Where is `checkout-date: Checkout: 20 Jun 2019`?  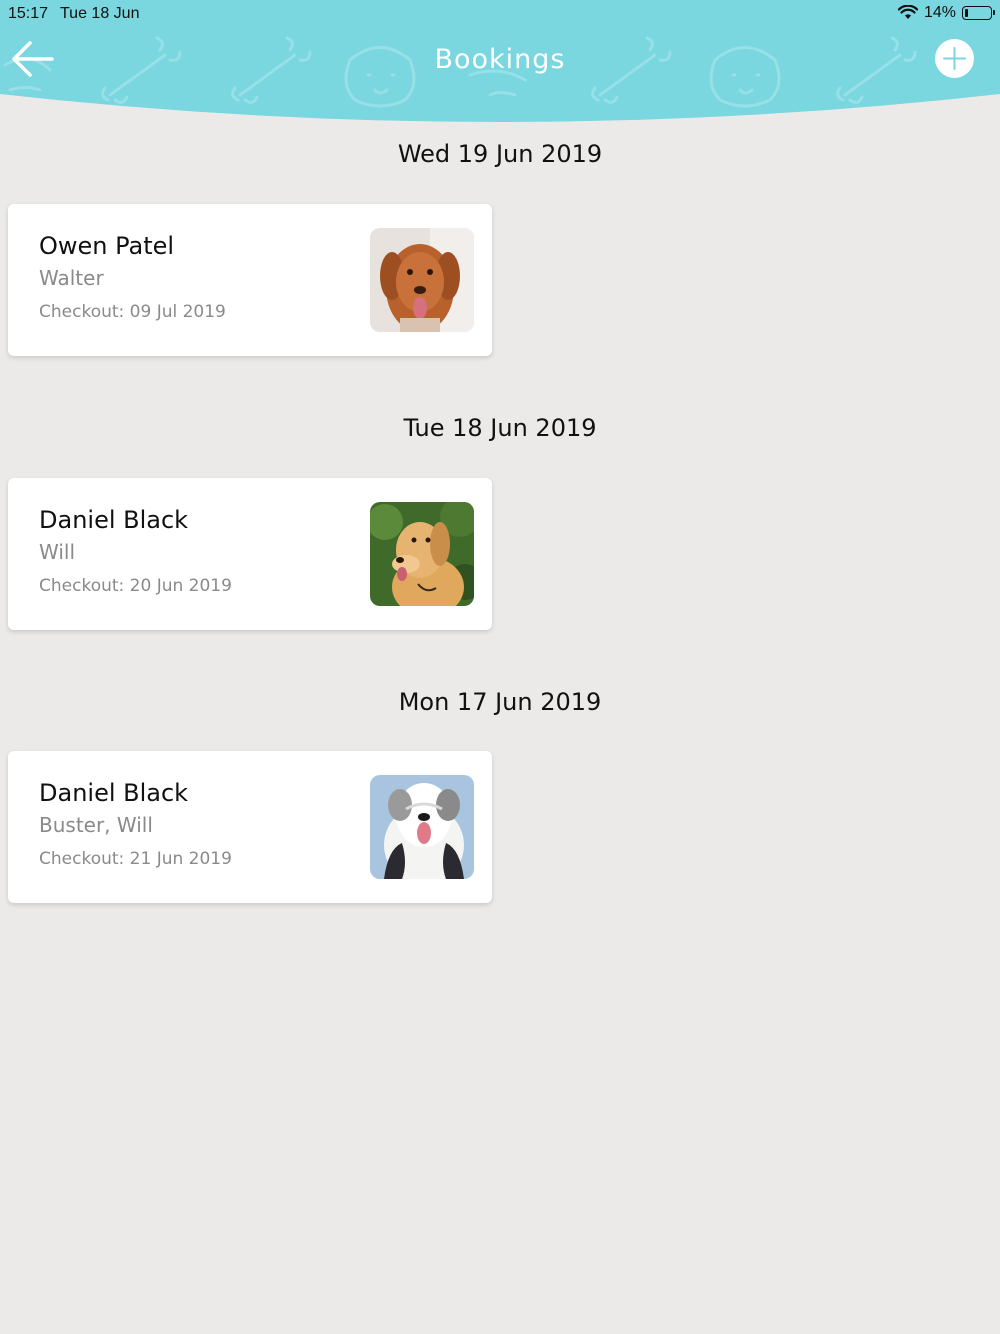 checkout-date: Checkout: 20 Jun 2019 is located at coordinates (135, 586).